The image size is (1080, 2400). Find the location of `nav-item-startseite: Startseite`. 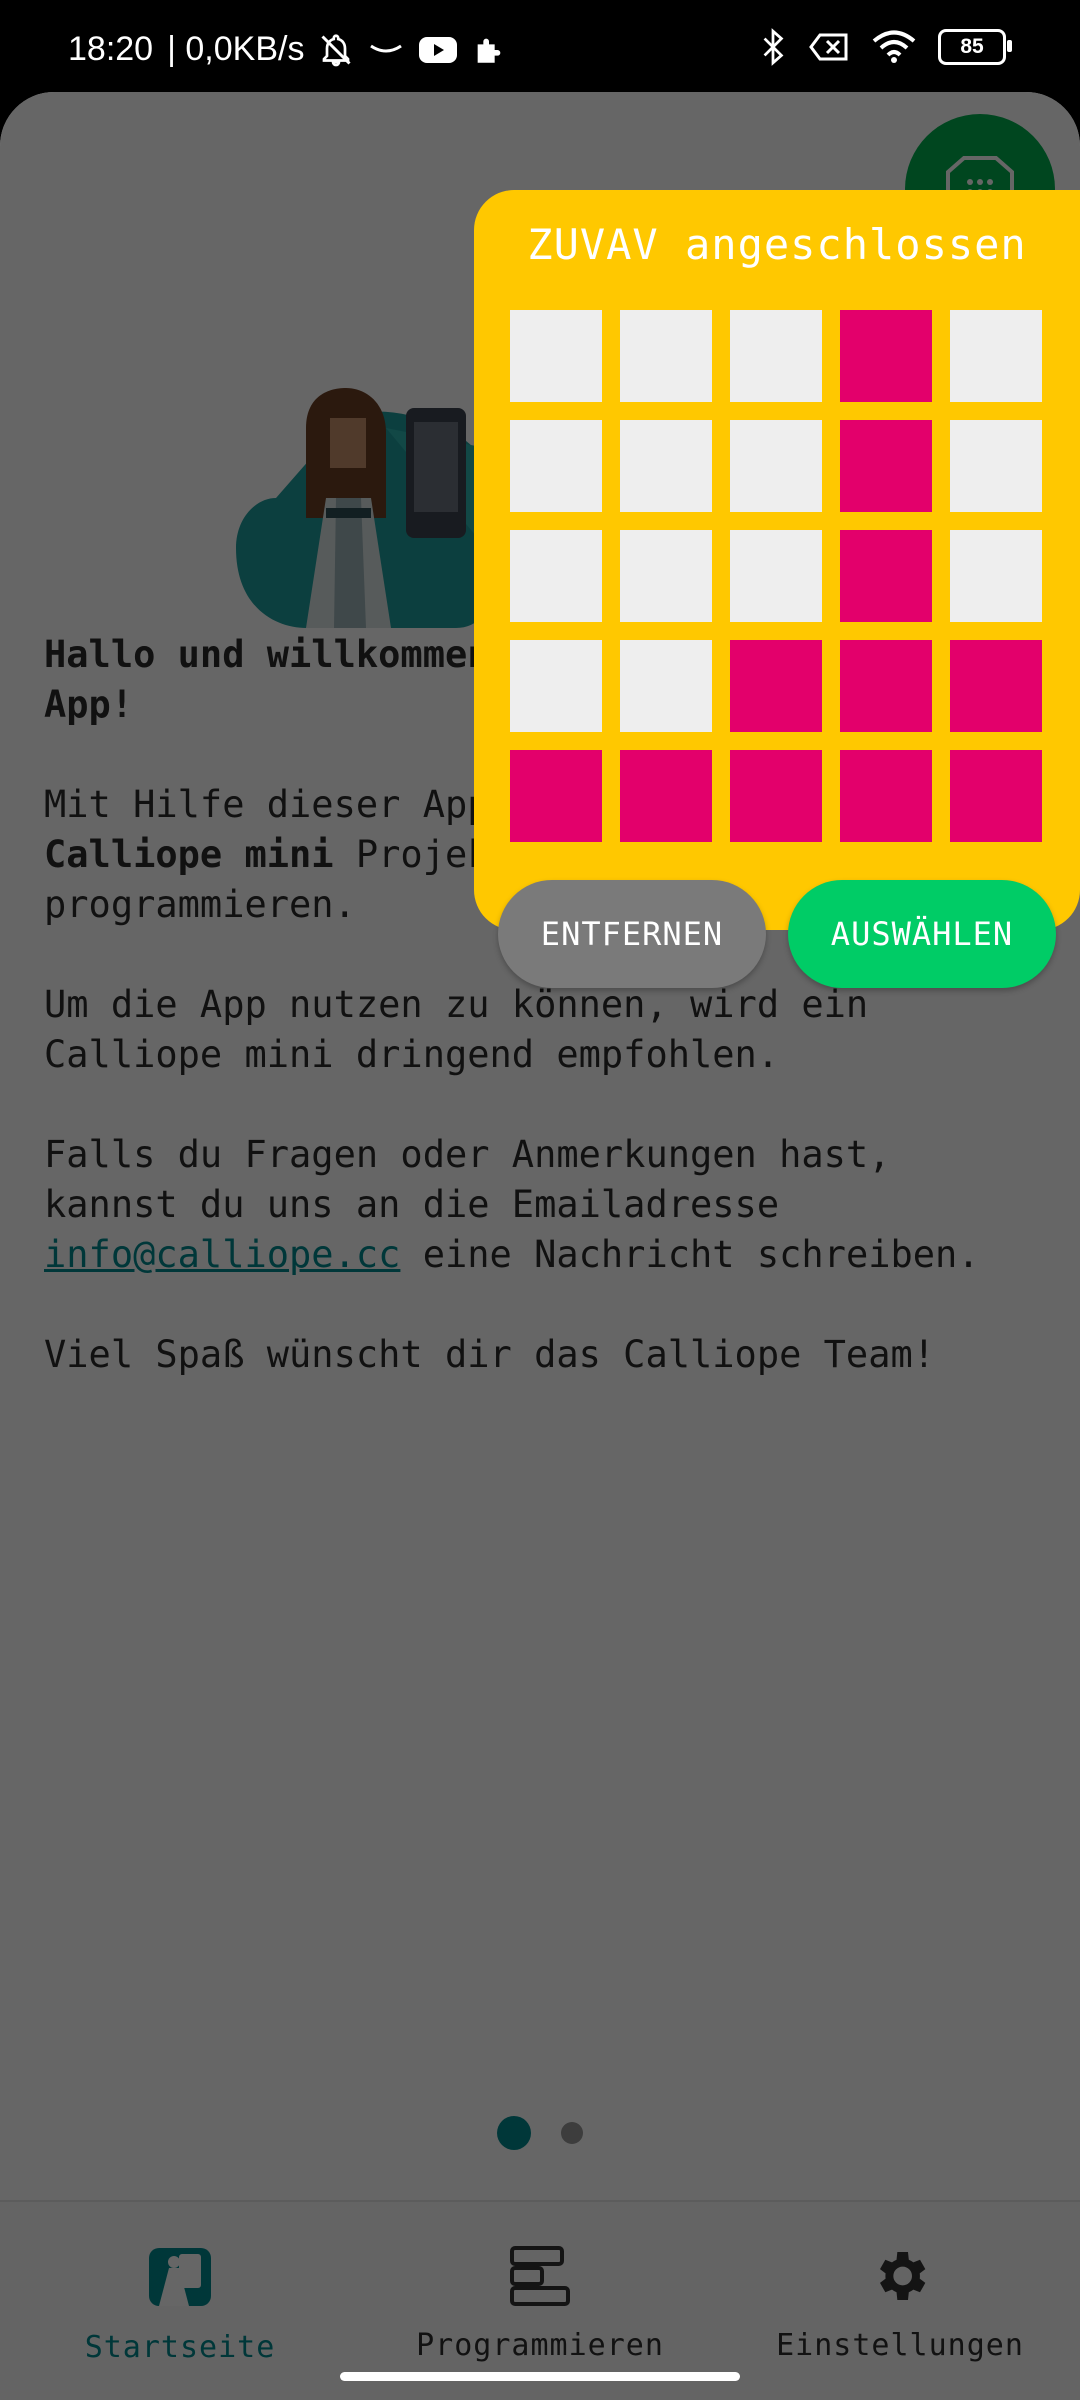

nav-item-startseite: Startseite is located at coordinates (180, 2301).